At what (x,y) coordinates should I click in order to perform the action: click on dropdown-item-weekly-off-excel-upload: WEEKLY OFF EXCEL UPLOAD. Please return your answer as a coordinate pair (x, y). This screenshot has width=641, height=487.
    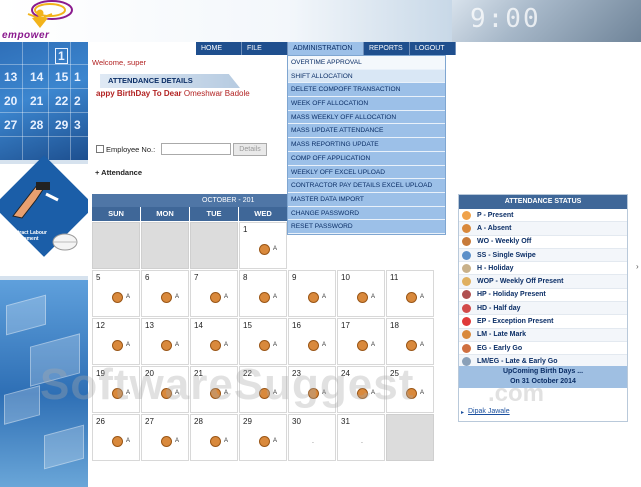
    Looking at the image, I should click on (366, 172).